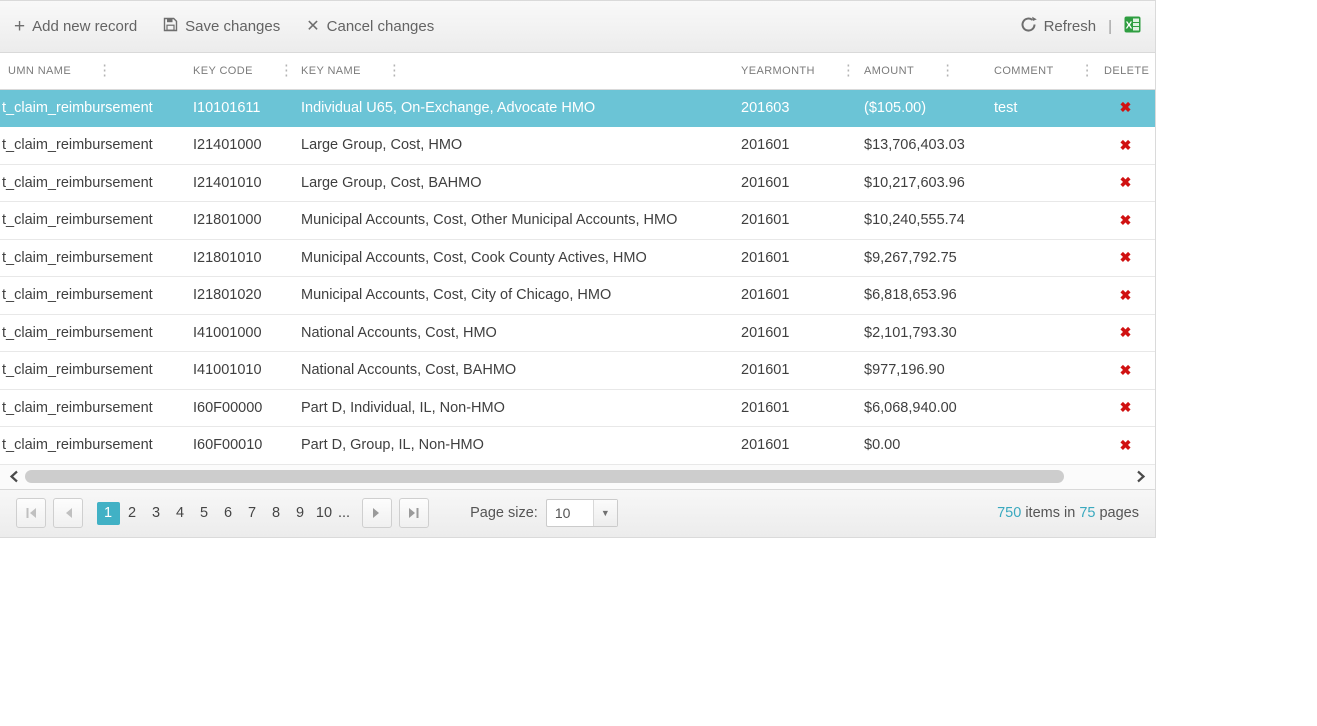 Image resolution: width=1317 pixels, height=726 pixels. I want to click on save-changes-button: Save changes, so click(221, 26).